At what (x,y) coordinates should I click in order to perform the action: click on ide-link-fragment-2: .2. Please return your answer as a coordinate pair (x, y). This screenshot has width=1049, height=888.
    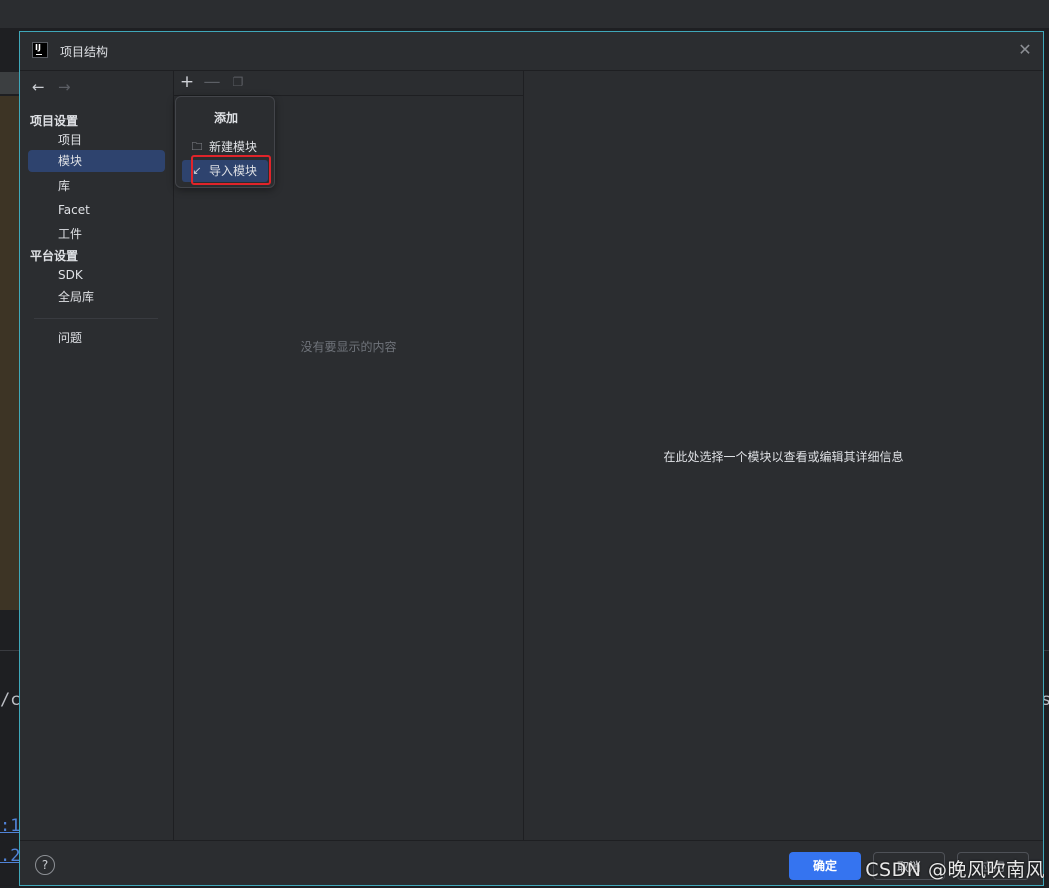
    Looking at the image, I should click on (10, 856).